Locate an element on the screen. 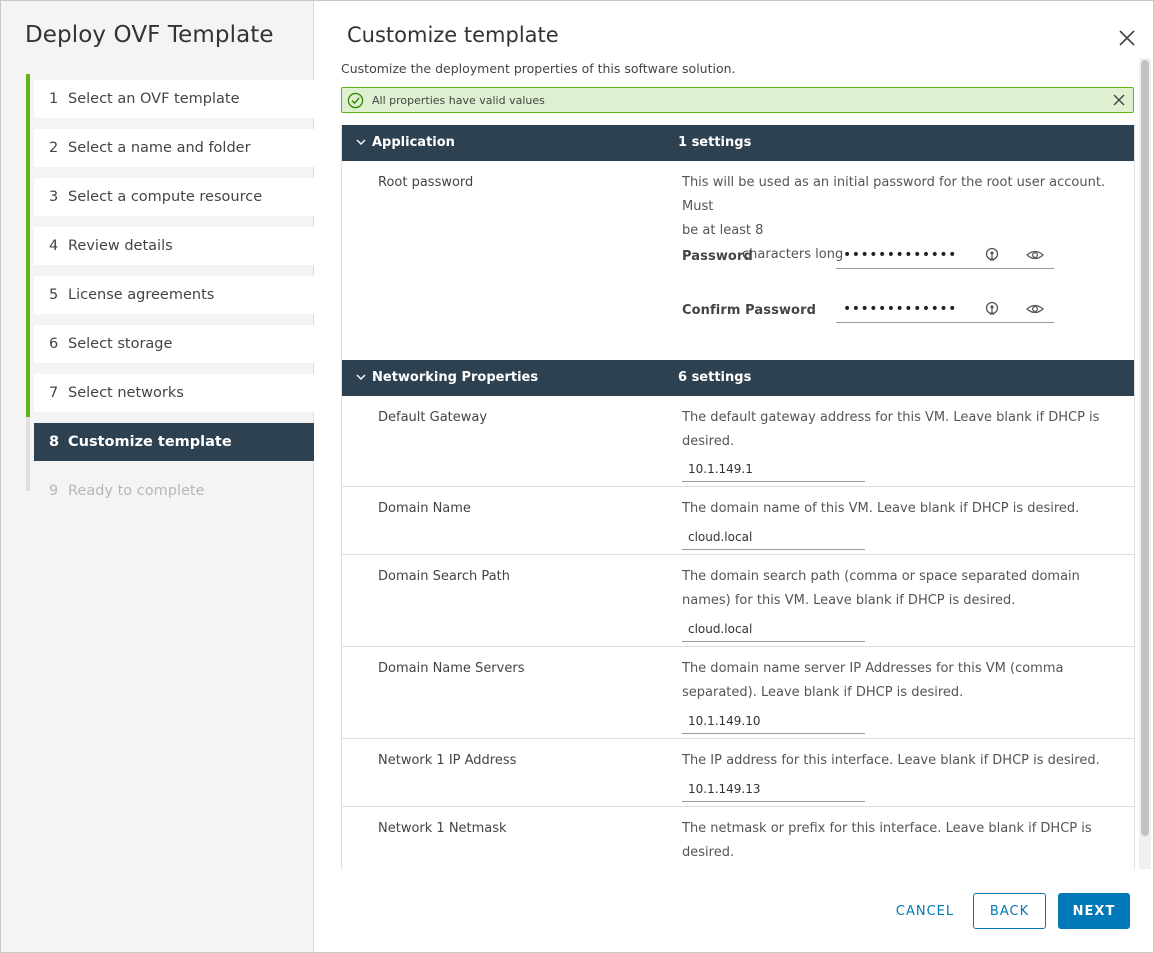 The width and height of the screenshot is (1154, 953). step-label: Customize template is located at coordinates (150, 442).